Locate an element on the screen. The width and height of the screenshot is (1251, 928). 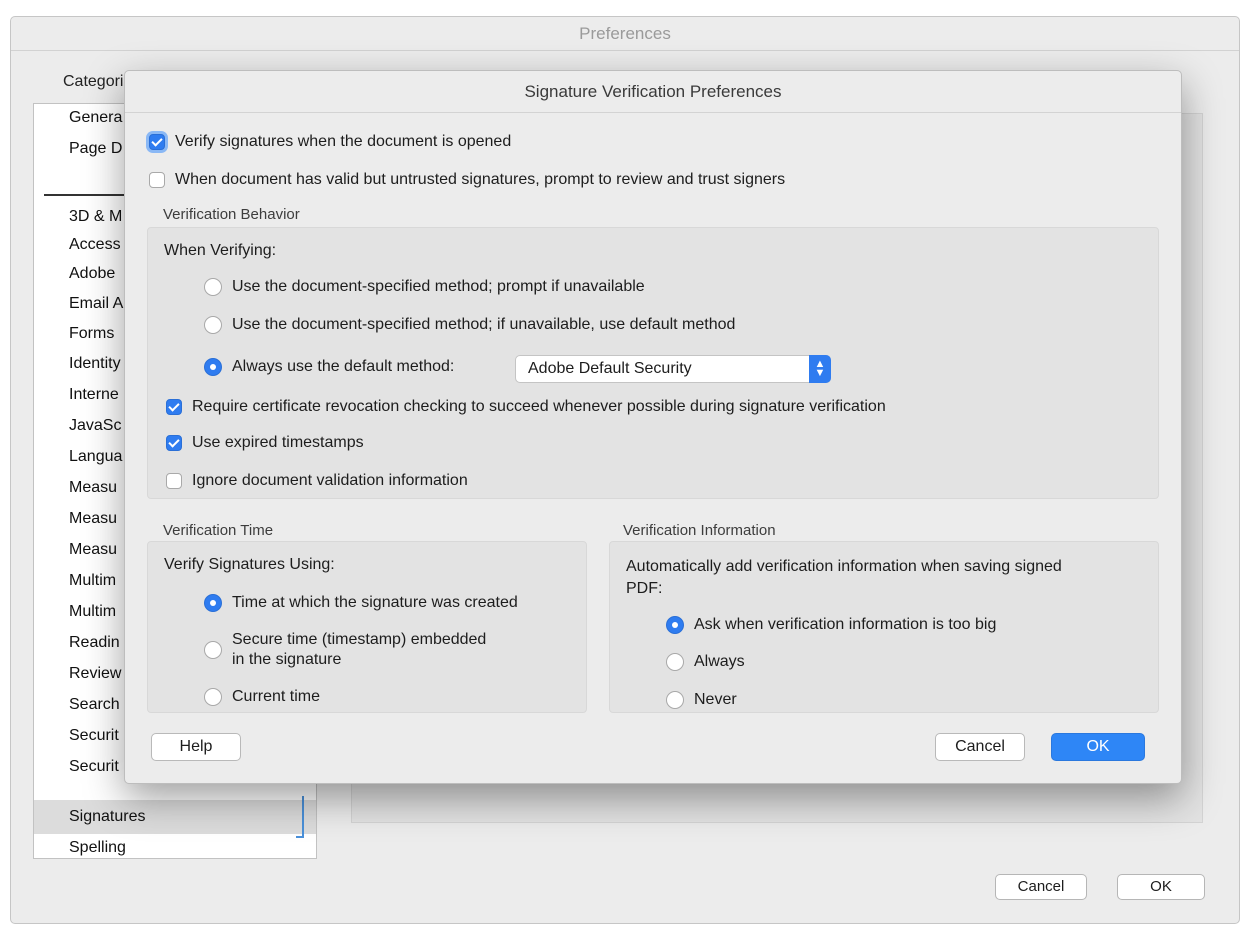
category-item: Langua is located at coordinates (95, 457).